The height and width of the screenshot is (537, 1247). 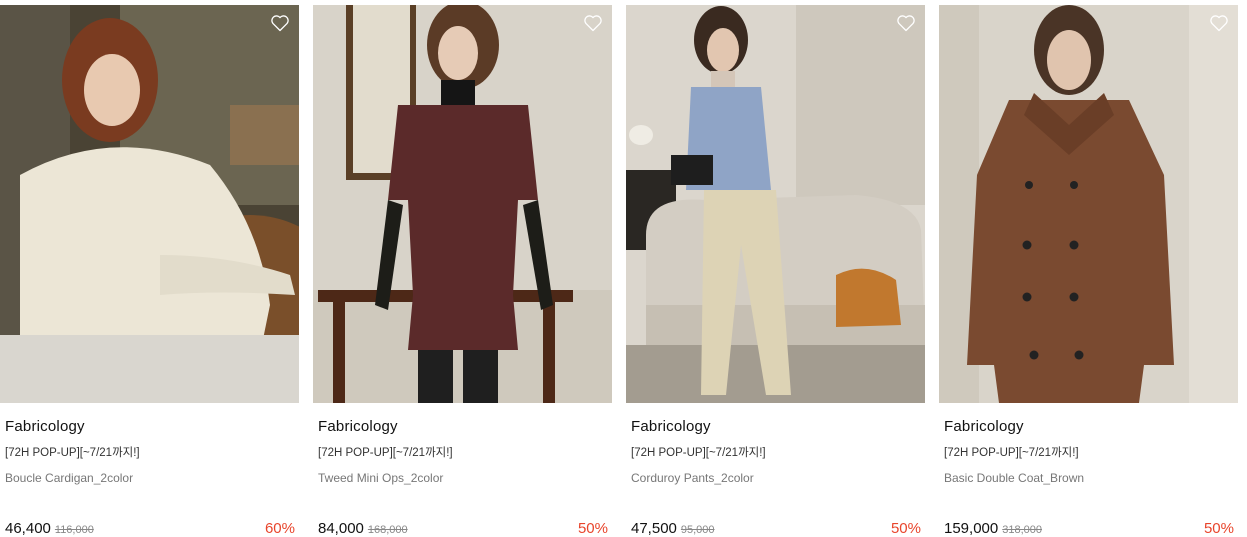 I want to click on sale-price: 159,000, so click(x=971, y=528).